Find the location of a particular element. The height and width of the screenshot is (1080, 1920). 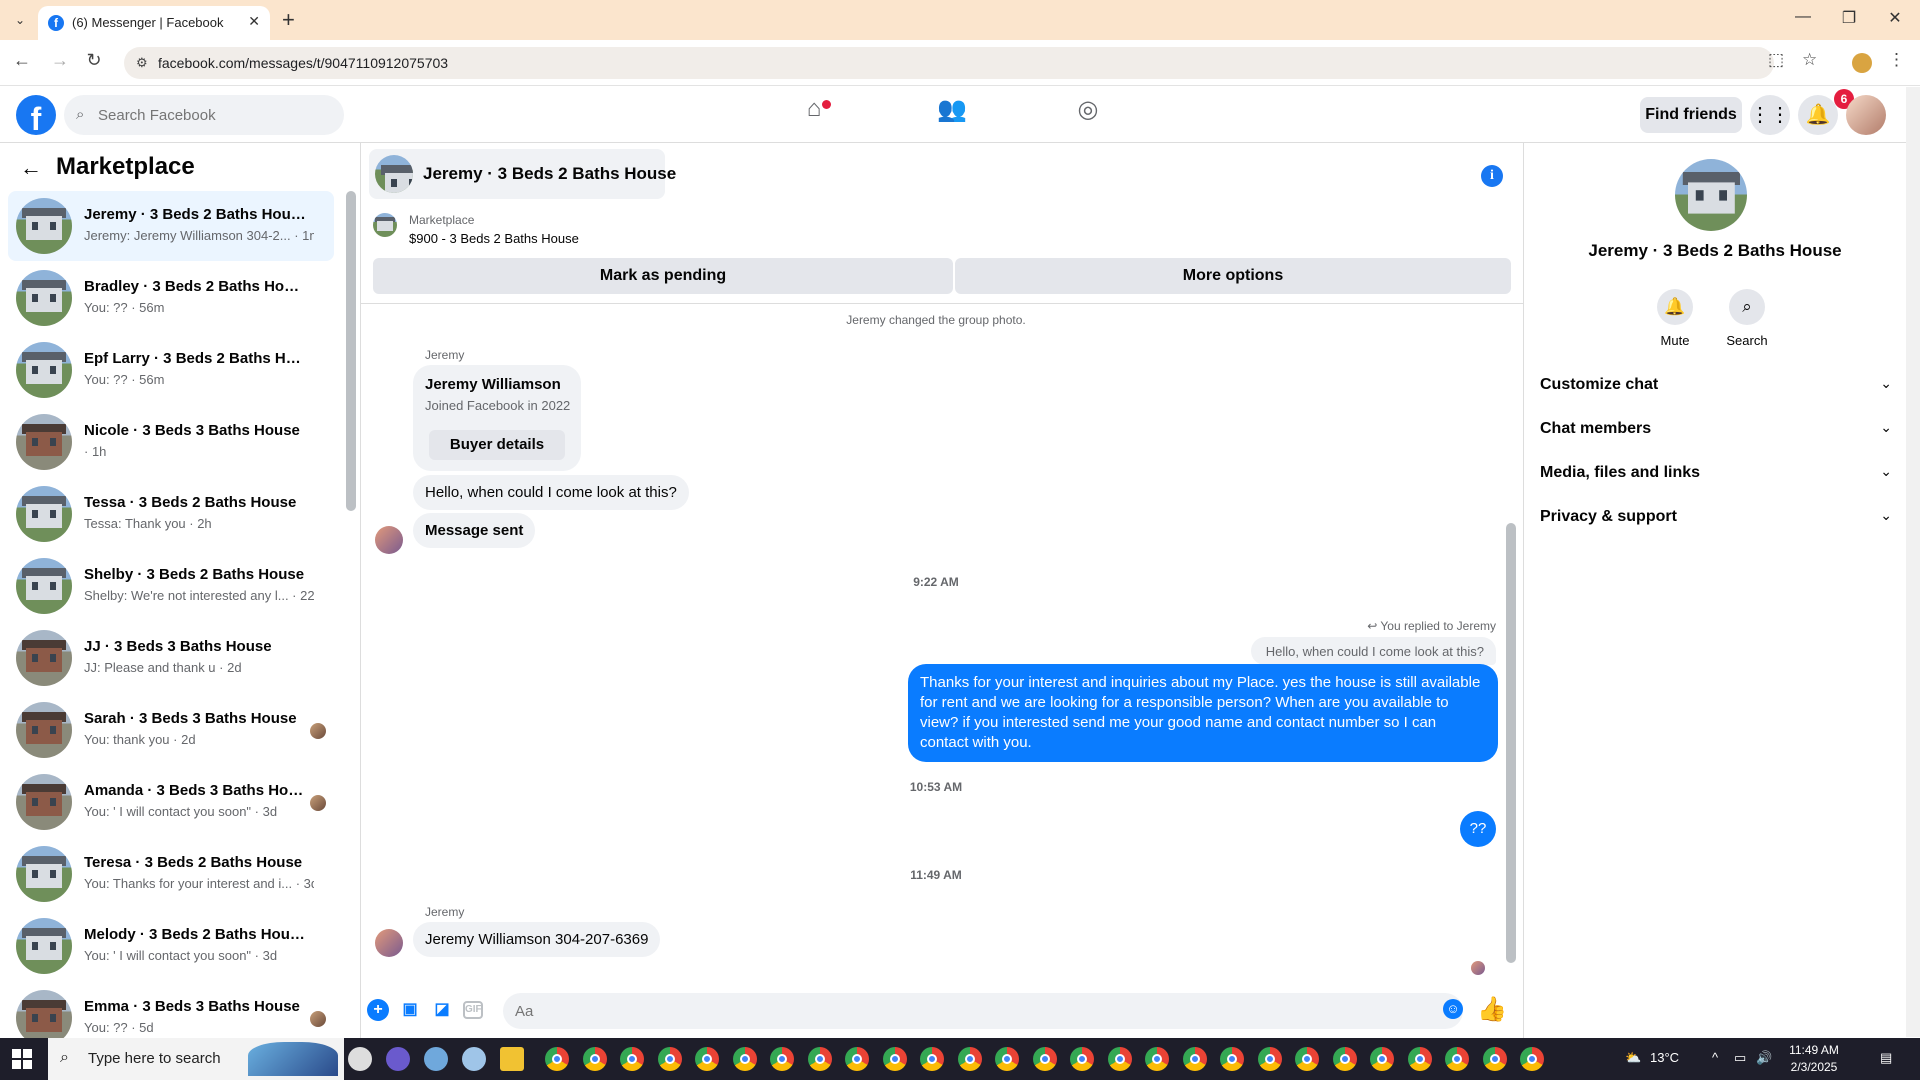

reload-icon: ↻ is located at coordinates (94, 60).